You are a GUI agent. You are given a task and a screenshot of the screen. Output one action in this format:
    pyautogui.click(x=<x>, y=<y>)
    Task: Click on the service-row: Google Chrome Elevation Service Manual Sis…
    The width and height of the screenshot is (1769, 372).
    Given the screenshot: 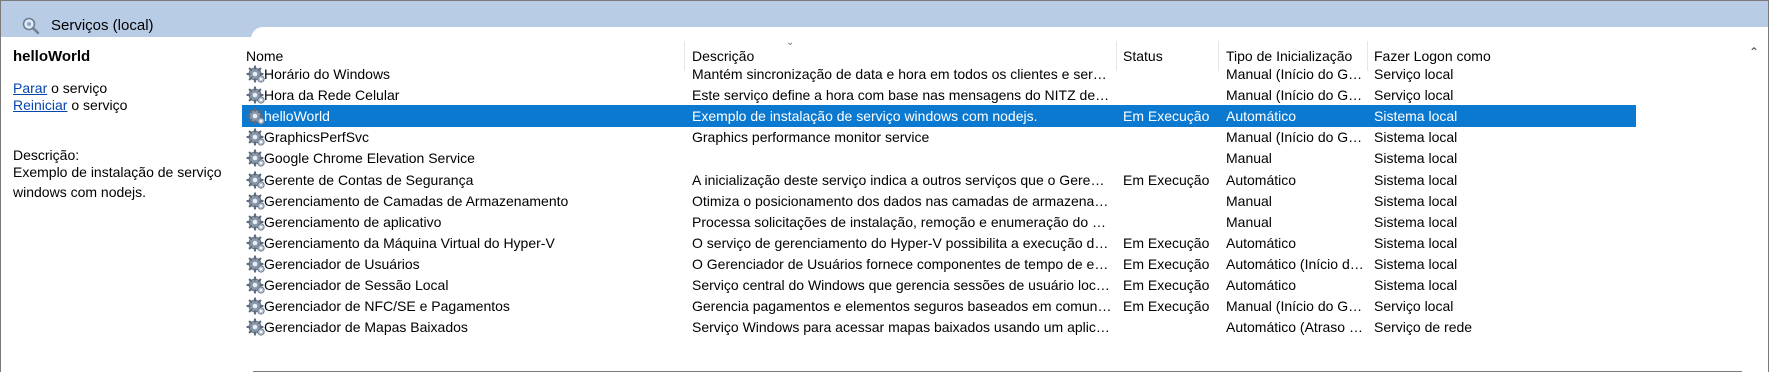 What is the action you would take?
    pyautogui.click(x=939, y=158)
    